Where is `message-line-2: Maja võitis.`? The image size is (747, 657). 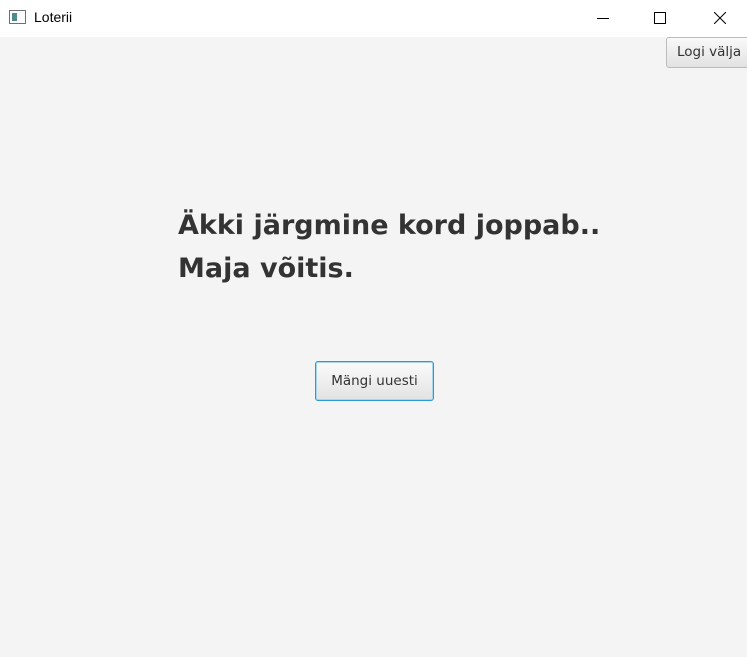 message-line-2: Maja võitis. is located at coordinates (266, 268).